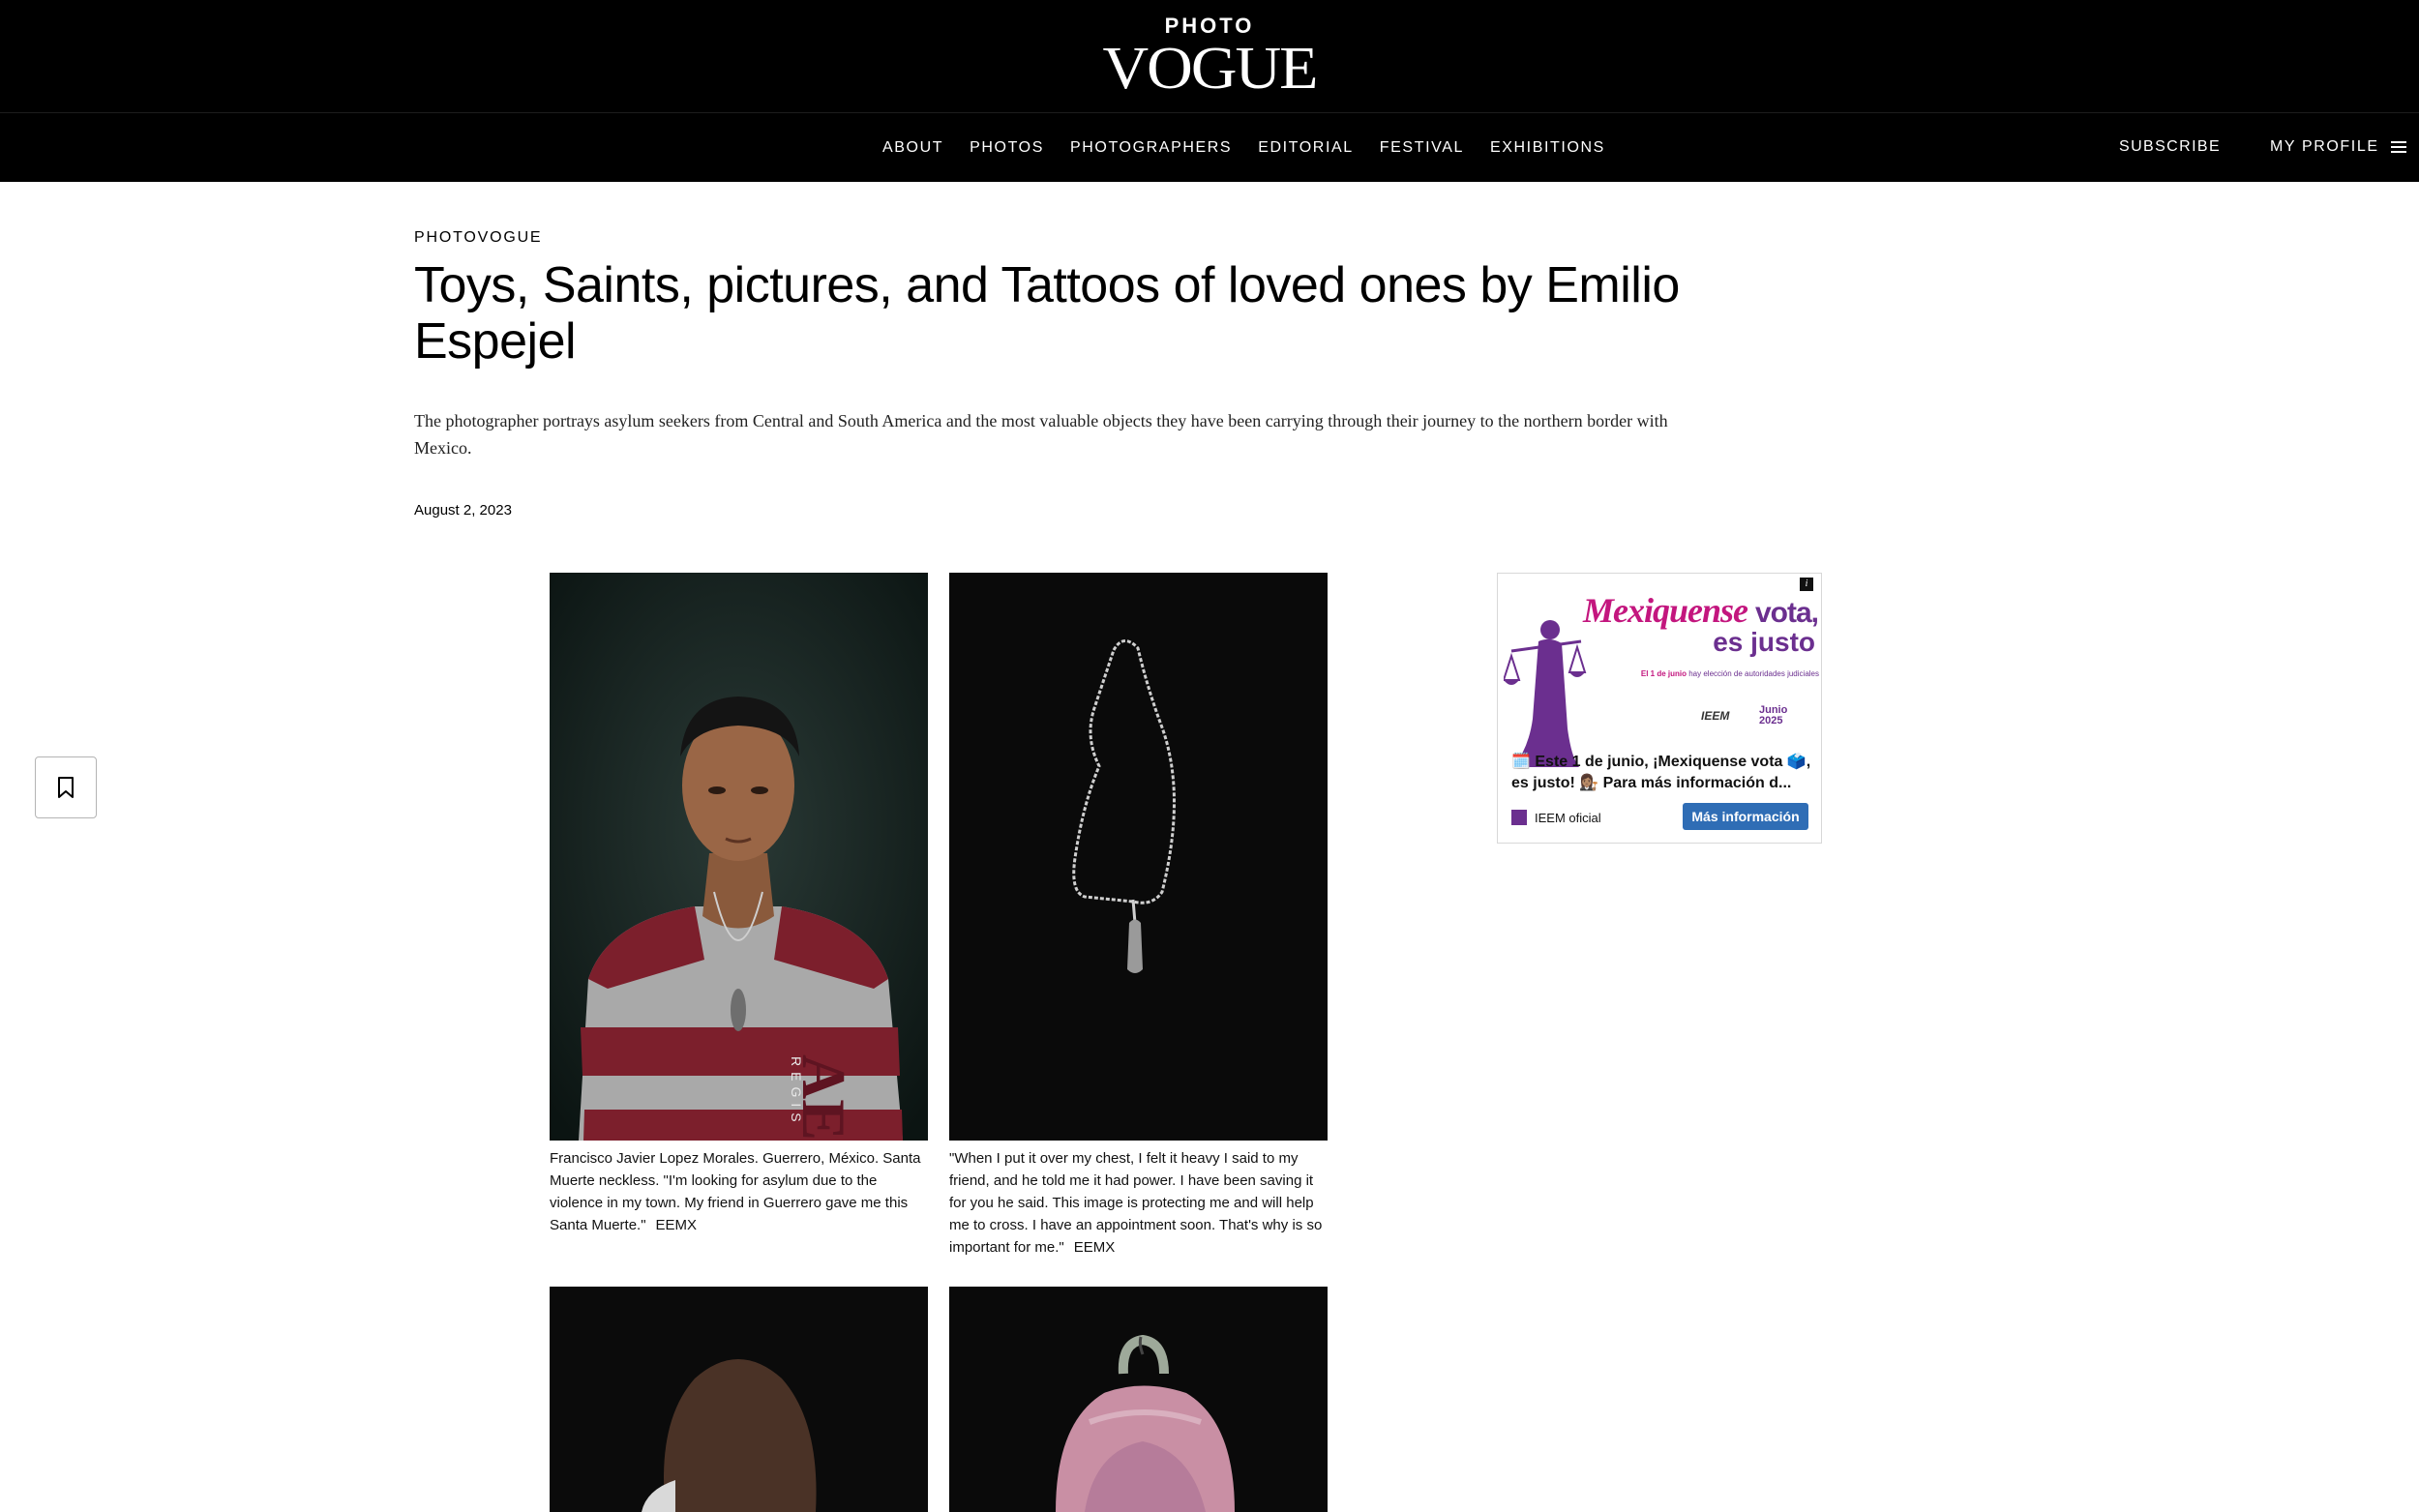 The image size is (2419, 1512). What do you see at coordinates (1548, 148) in the screenshot?
I see `nav-exhibitions: EXHIBITIONS` at bounding box center [1548, 148].